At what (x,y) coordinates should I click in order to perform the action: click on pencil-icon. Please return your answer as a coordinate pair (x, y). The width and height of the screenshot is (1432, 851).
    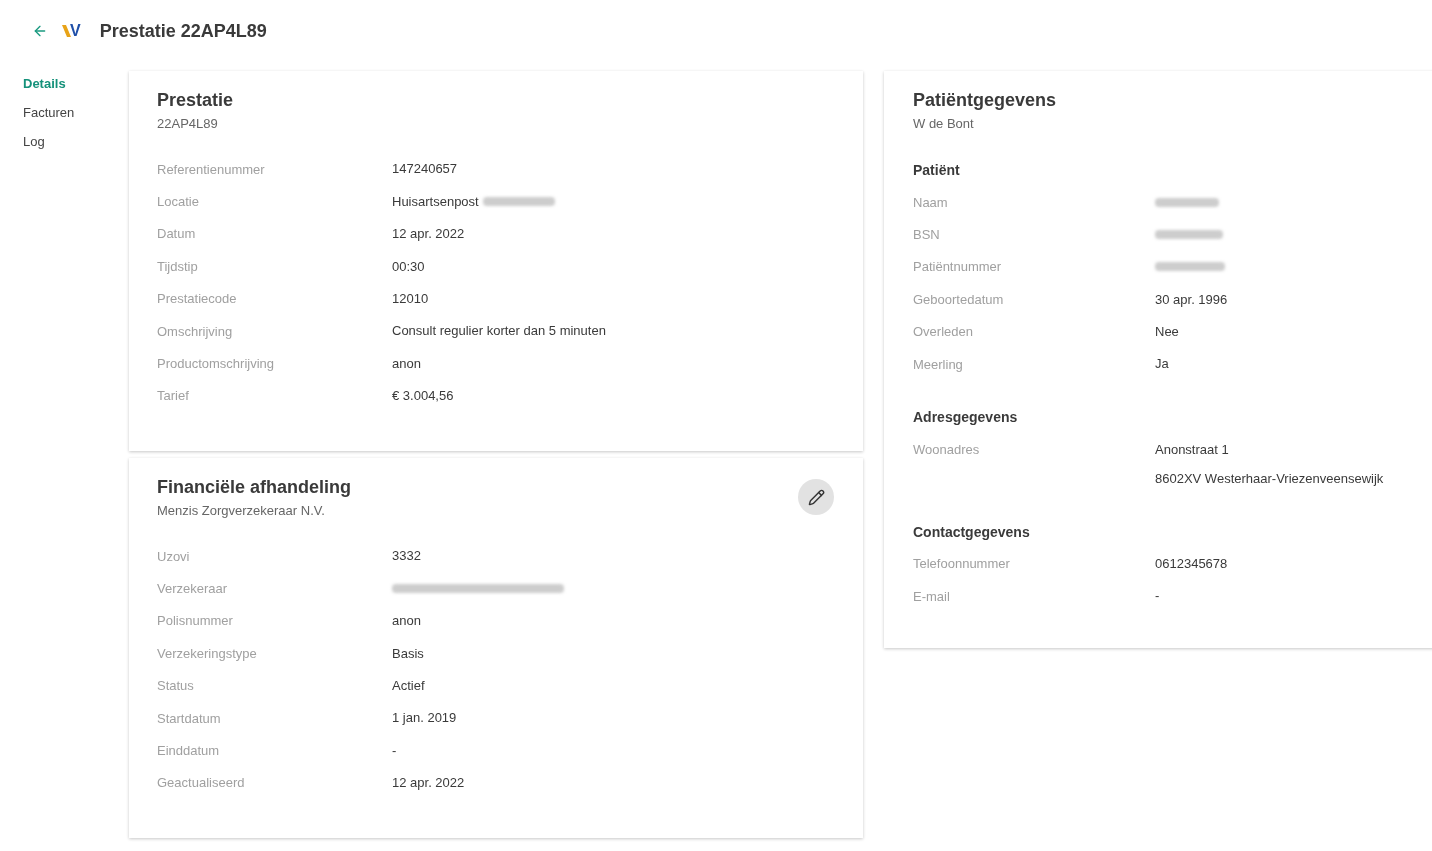
    Looking at the image, I should click on (816, 497).